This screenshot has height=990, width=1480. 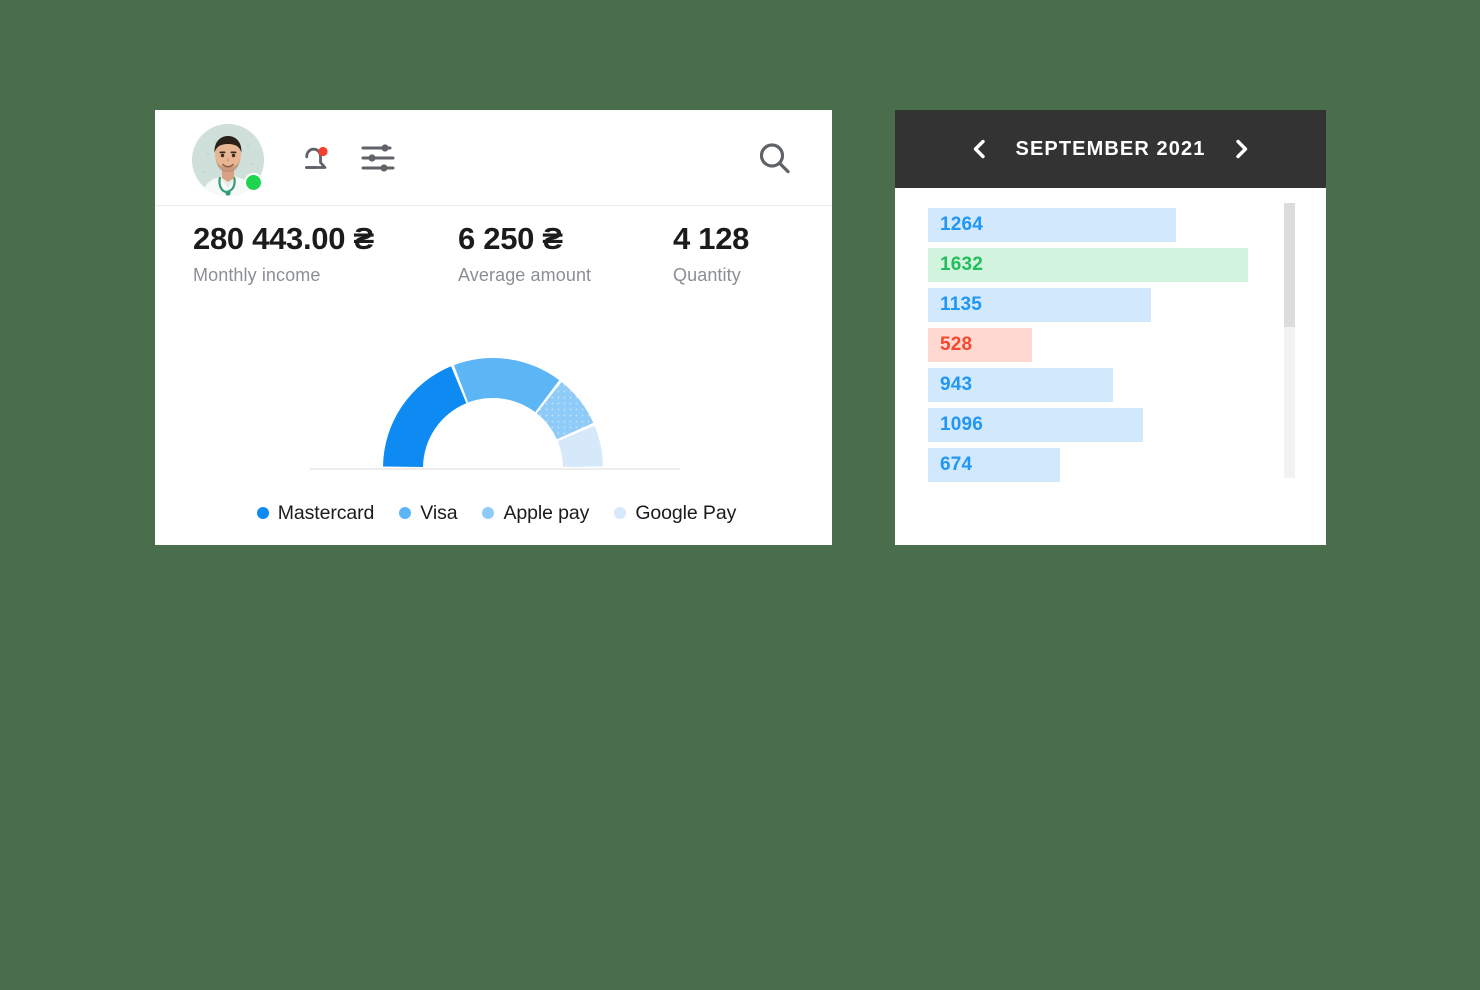 I want to click on chart-legend: Mastercard Visa Apple pay Google Pay, so click(x=493, y=513).